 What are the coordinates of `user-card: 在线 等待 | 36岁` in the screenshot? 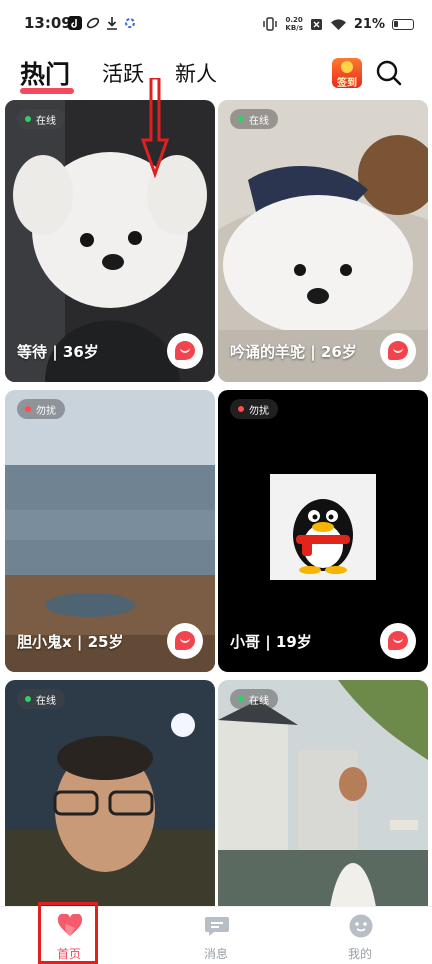 It's located at (110, 241).